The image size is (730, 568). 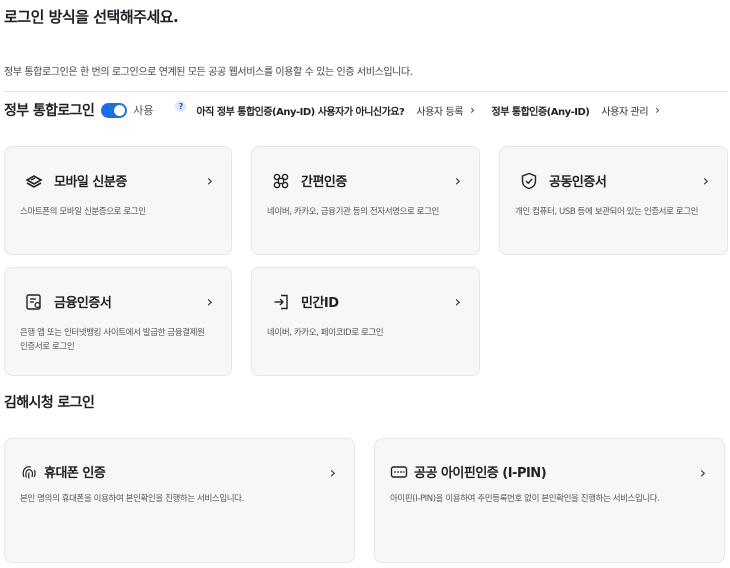 I want to click on card-description: 네이버, 카카오, 페이코ID로 로그인, so click(x=325, y=333).